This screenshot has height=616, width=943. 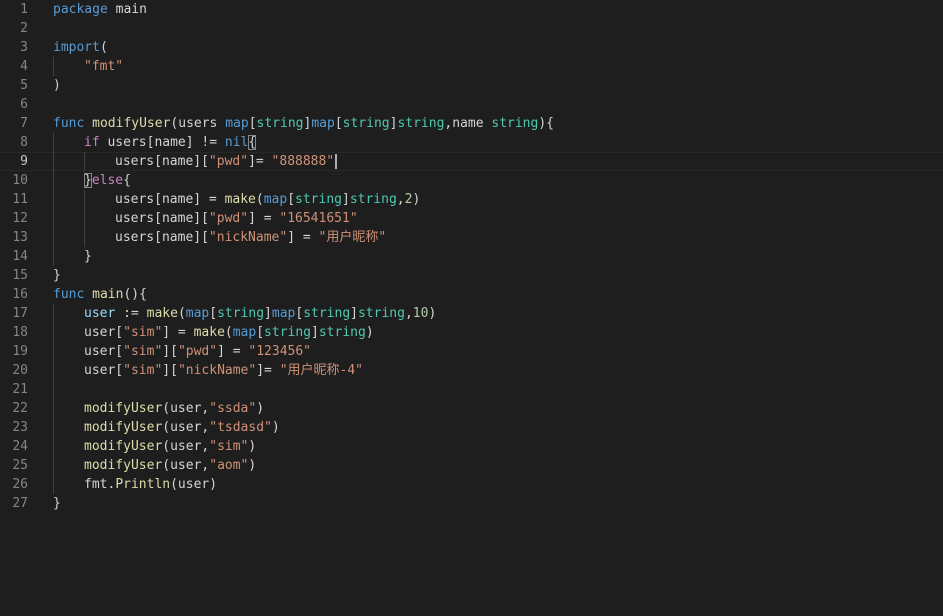 I want to click on code-line: 12 users[name]["pwd"] = "16541651", so click(x=471, y=218).